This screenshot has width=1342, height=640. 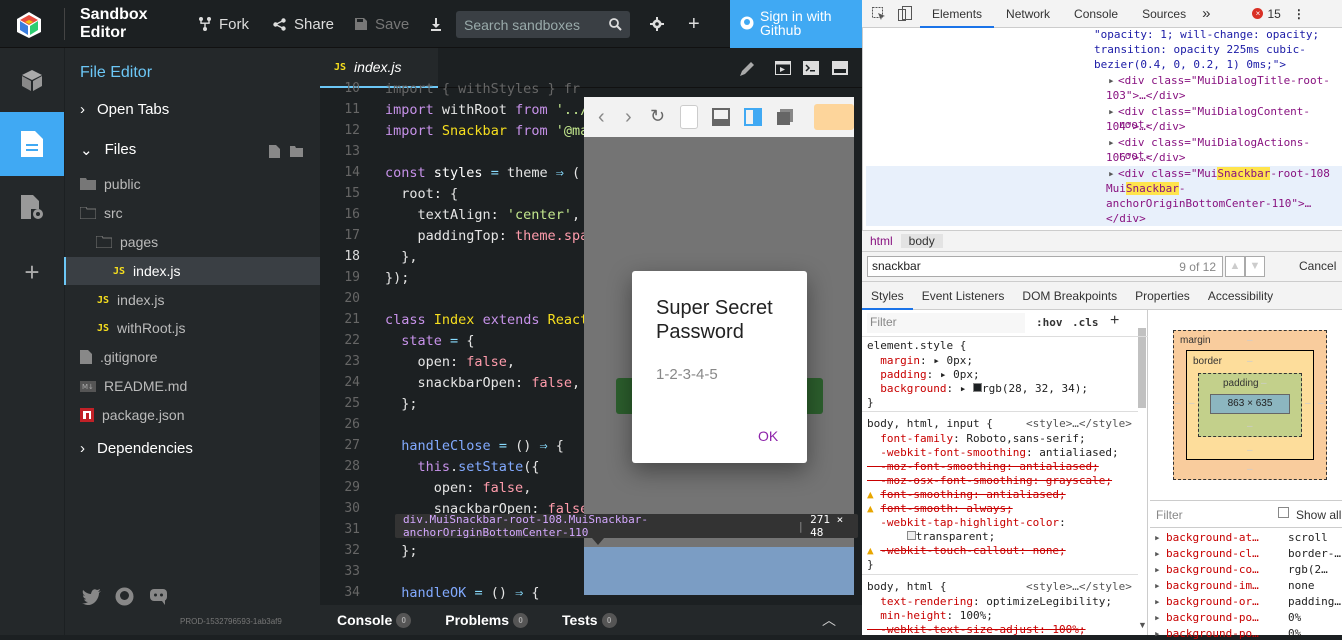 I want to click on new-sandbox-button: +, so click(x=694, y=24).